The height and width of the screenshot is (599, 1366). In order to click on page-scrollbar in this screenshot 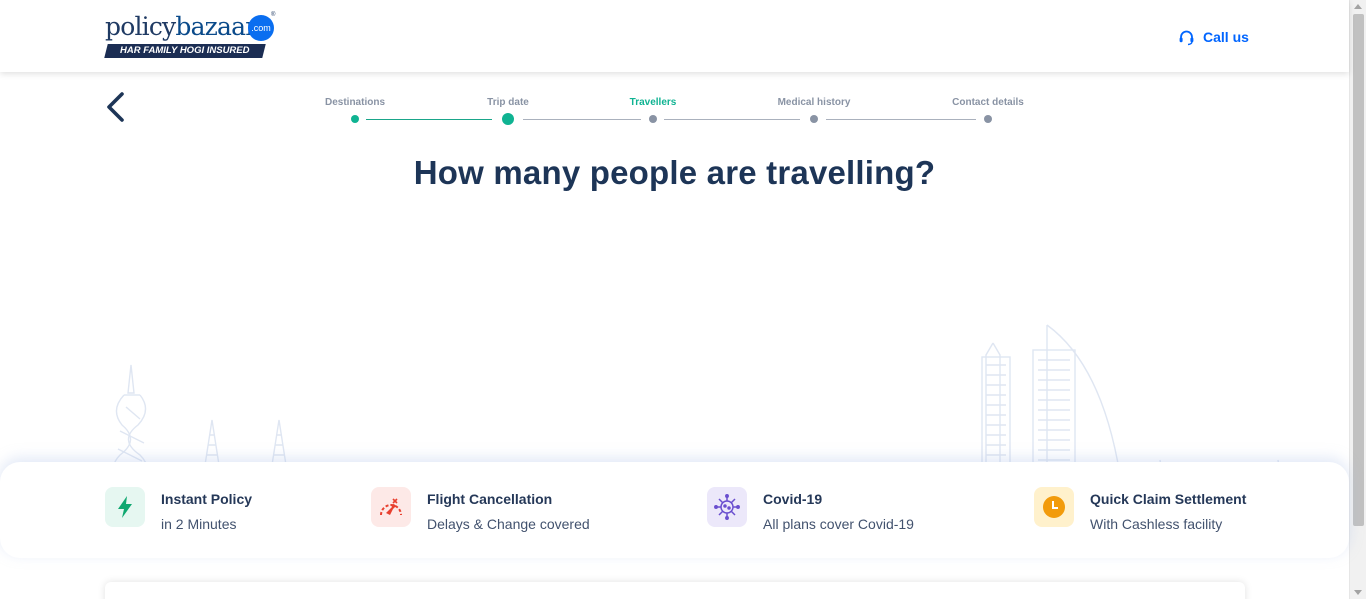, I will do `click(1357, 299)`.